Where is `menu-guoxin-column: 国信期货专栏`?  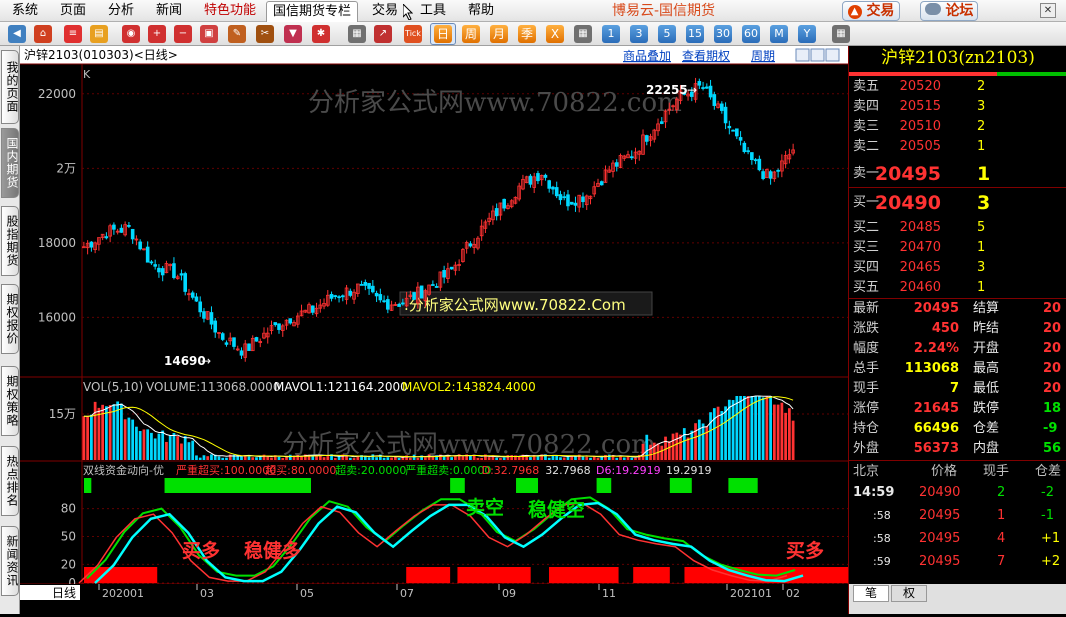 menu-guoxin-column: 国信期货专栏 is located at coordinates (312, 11).